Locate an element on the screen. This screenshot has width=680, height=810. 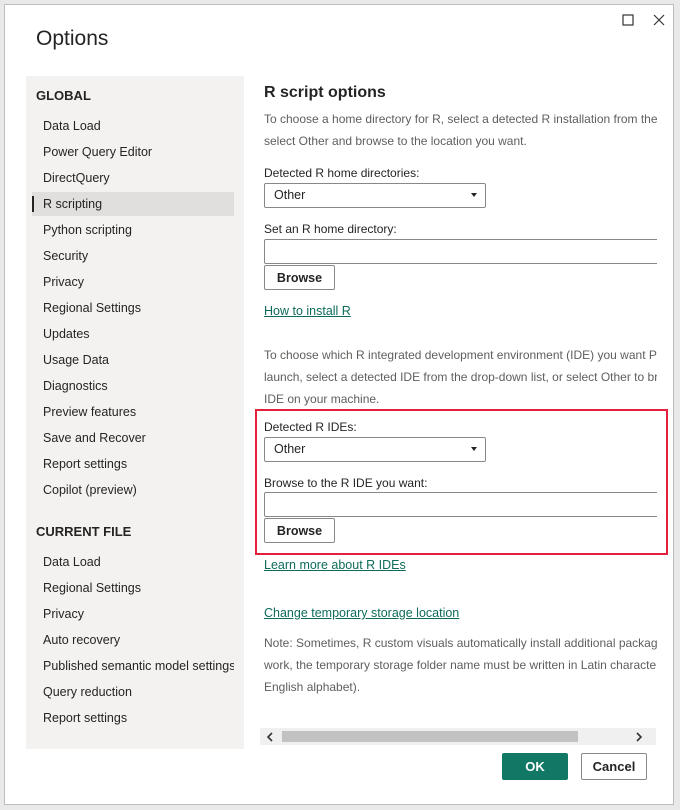
horizontal-scrollbar is located at coordinates (458, 736).